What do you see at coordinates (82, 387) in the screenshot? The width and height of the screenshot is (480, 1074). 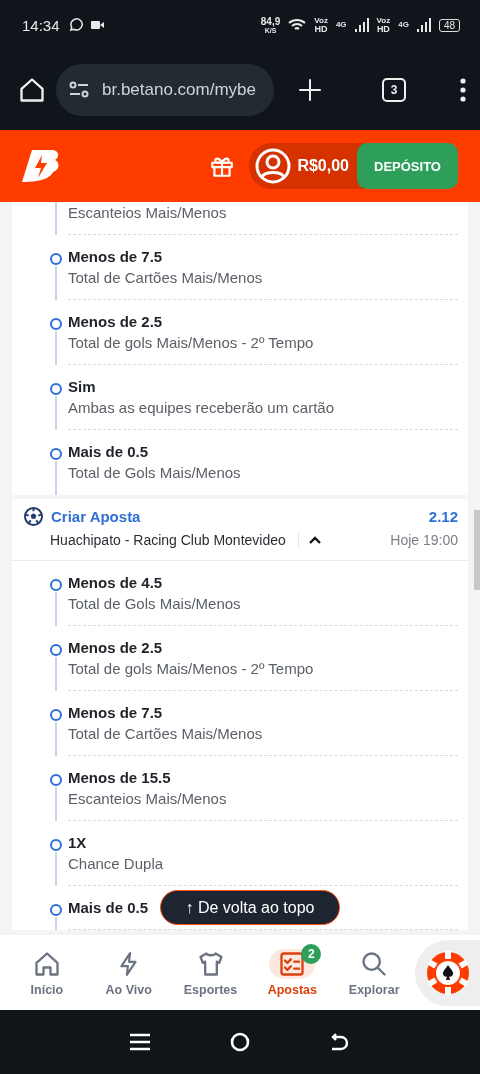 I see `selection-title: Sim` at bounding box center [82, 387].